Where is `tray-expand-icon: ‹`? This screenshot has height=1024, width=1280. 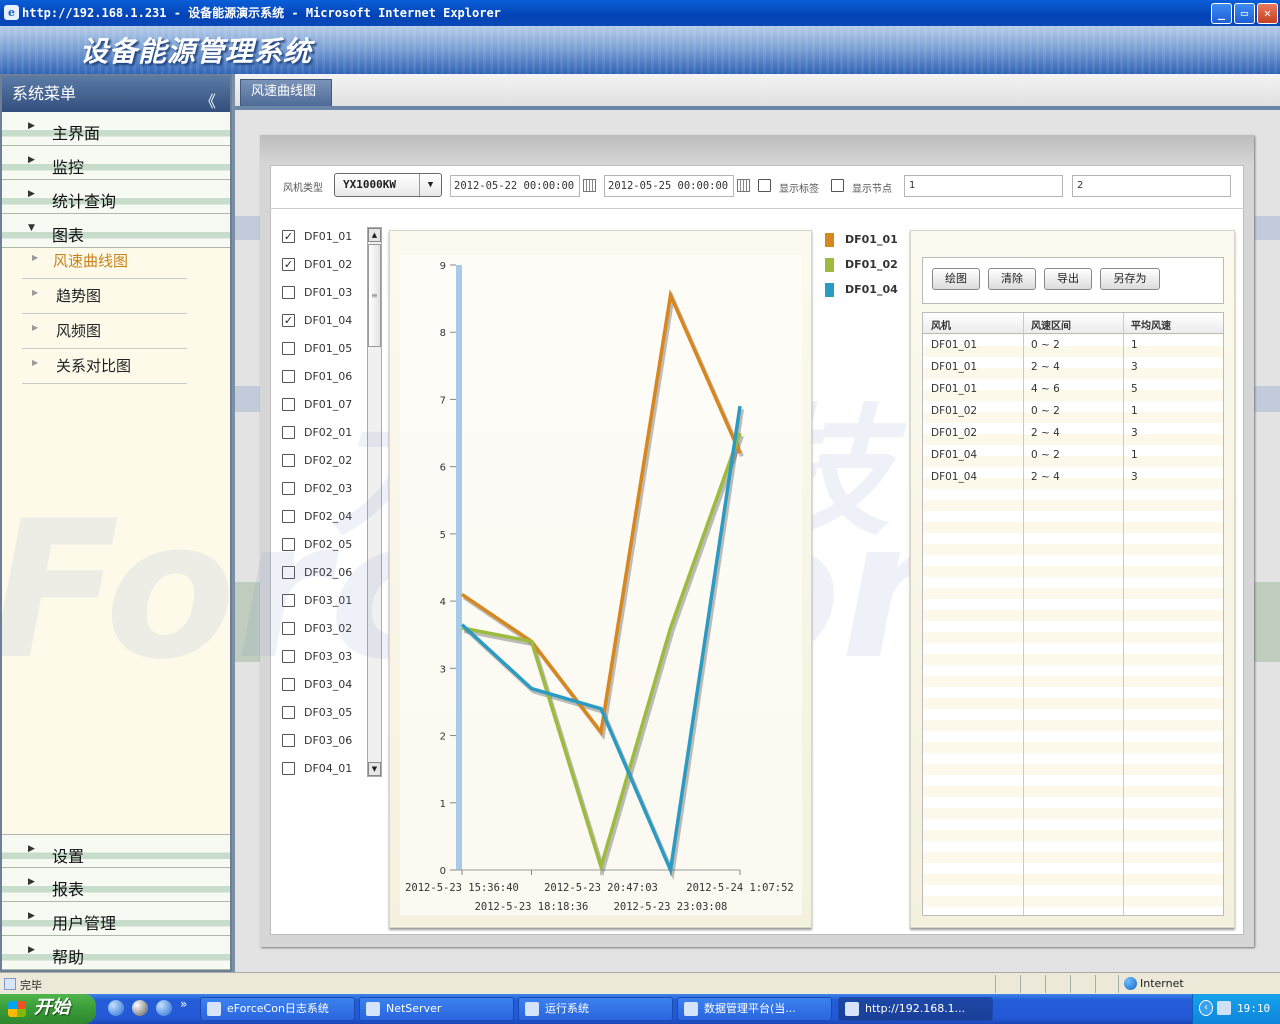
tray-expand-icon: ‹ is located at coordinates (1206, 1008).